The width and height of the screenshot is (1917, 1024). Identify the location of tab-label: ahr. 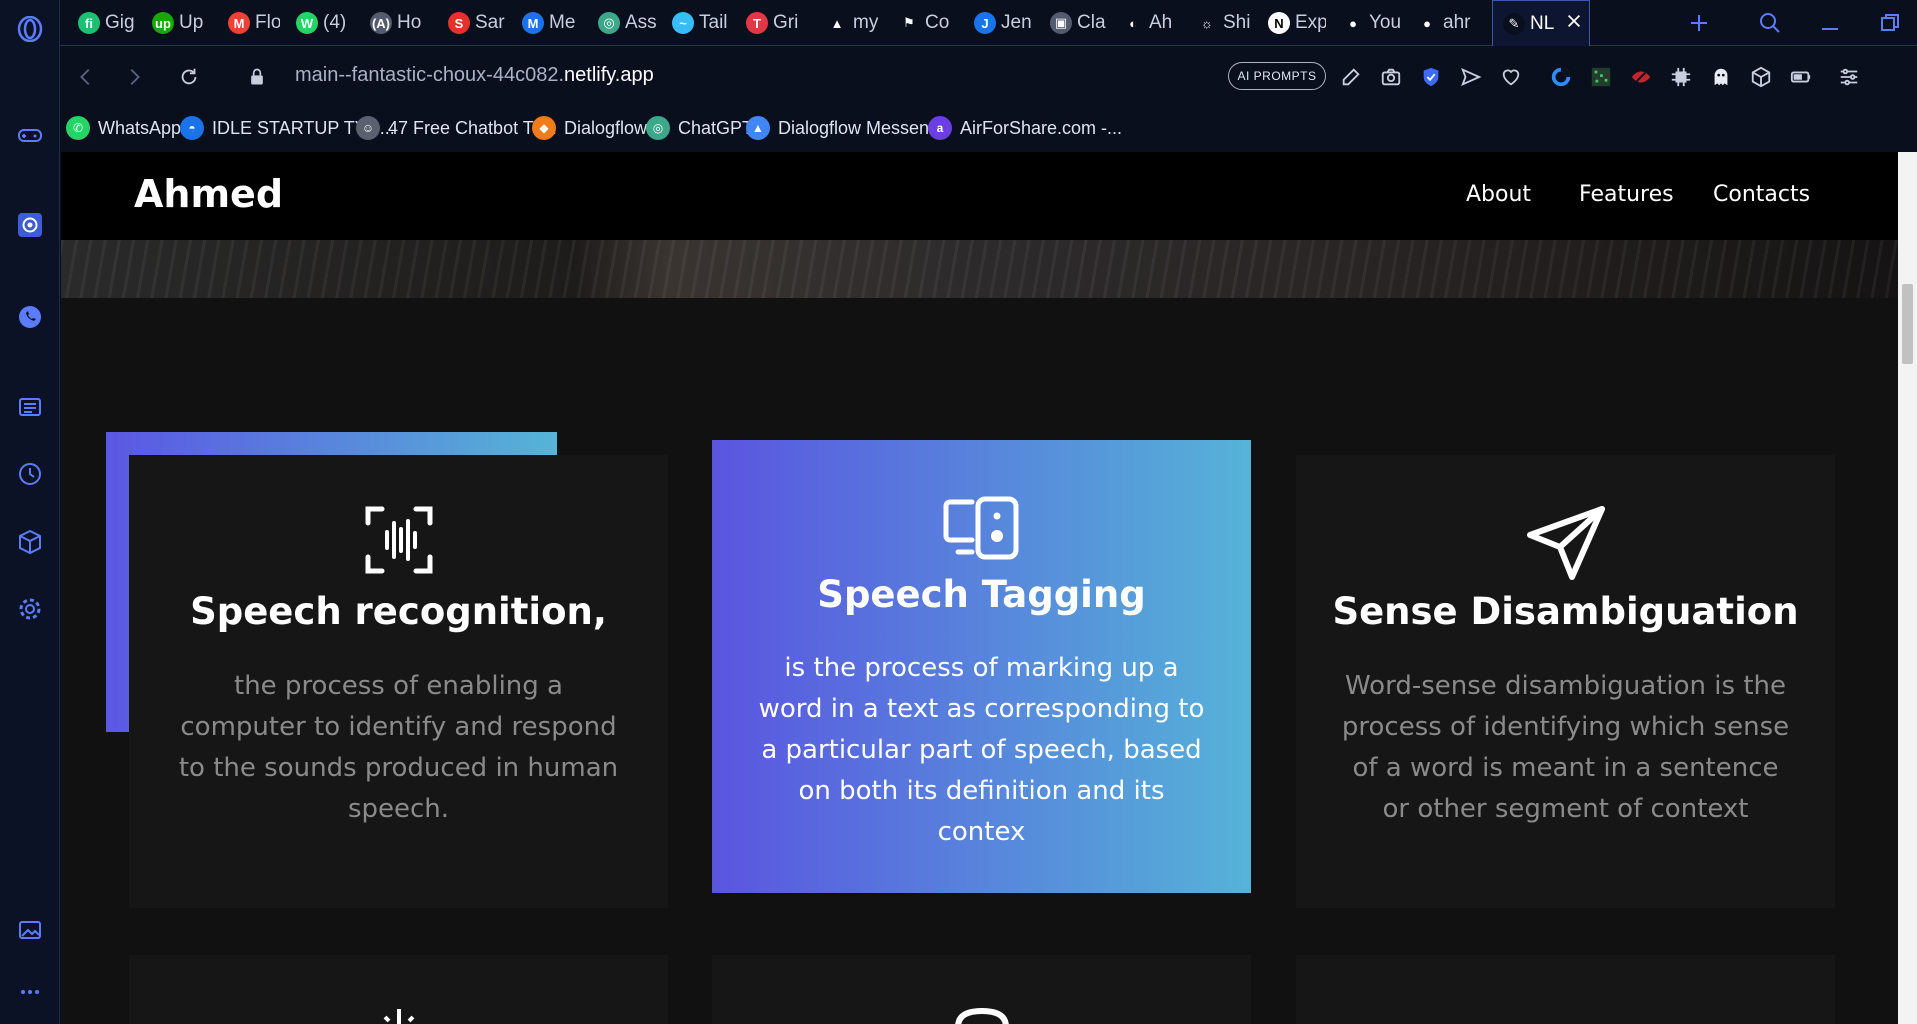
(1457, 22).